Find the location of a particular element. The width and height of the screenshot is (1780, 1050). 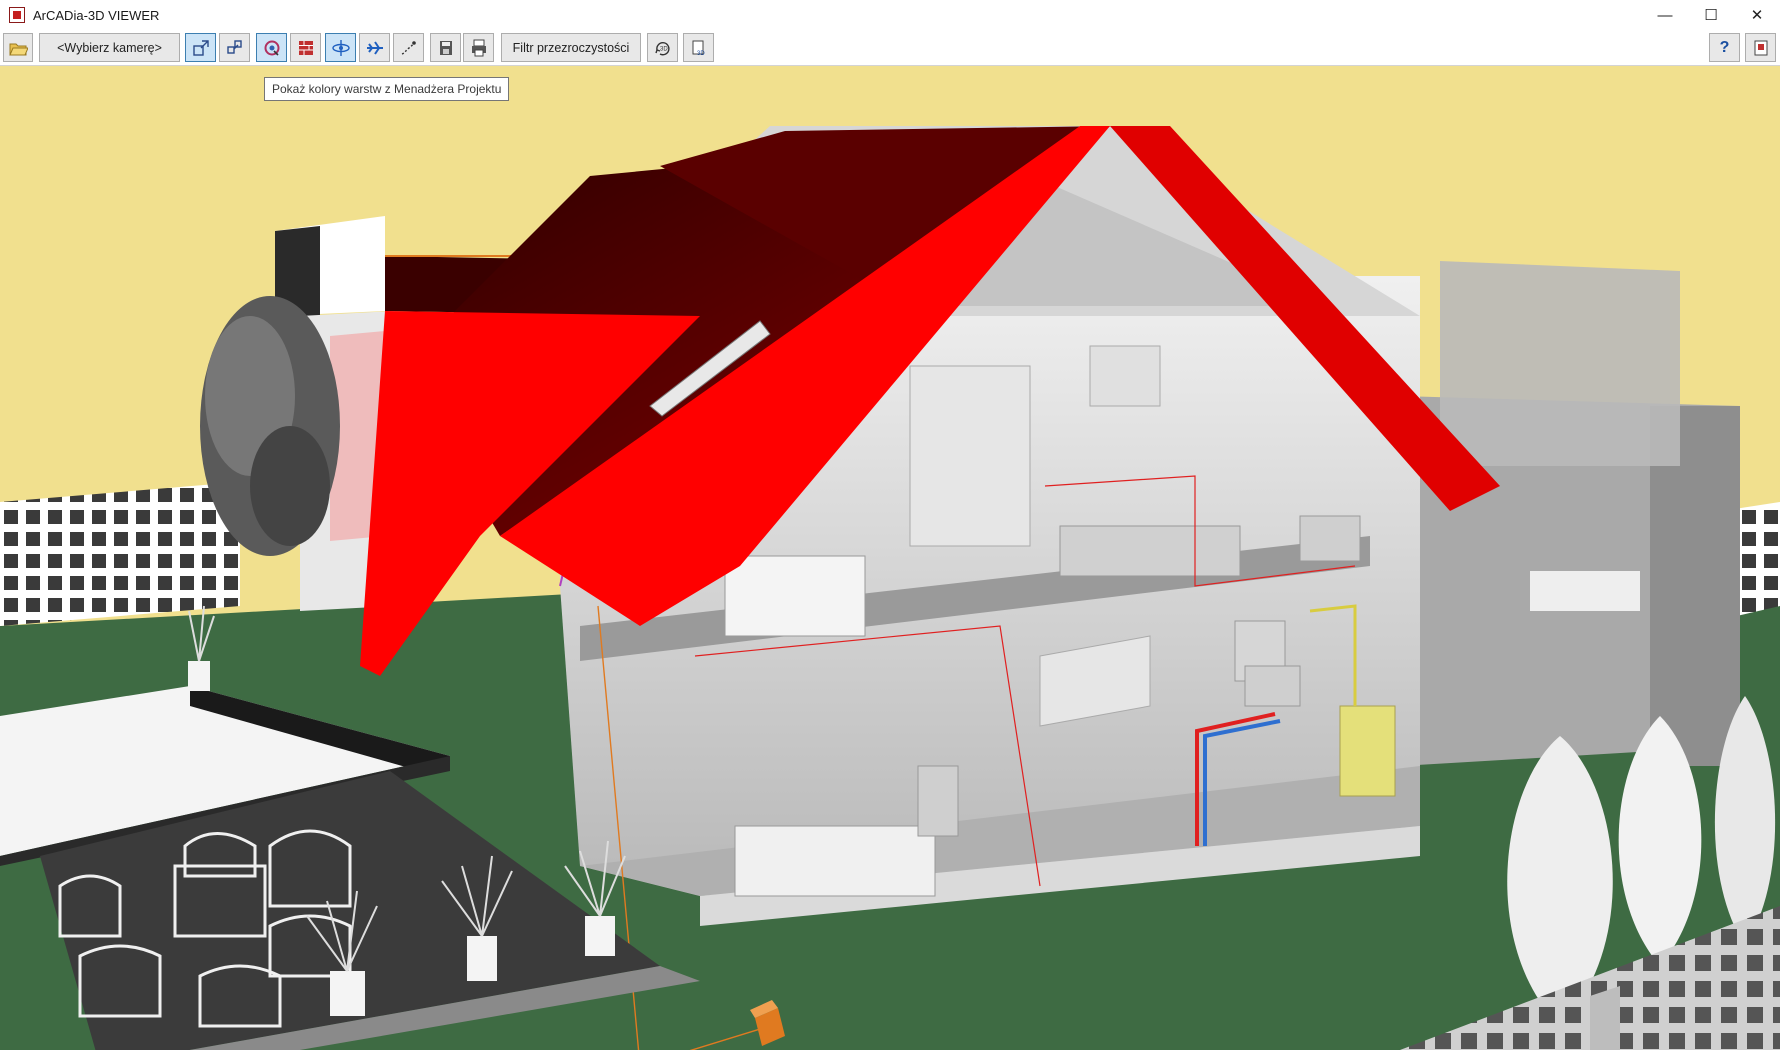

fence-post is located at coordinates (1605, 1018).